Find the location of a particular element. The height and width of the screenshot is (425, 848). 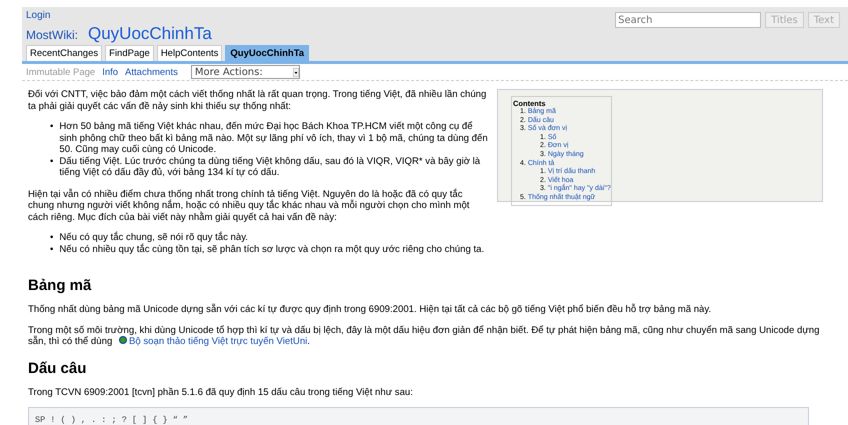

list-item: Nếu có quy tắc chung, sẽ nói rõ quy tắc này. is located at coordinates (153, 238).